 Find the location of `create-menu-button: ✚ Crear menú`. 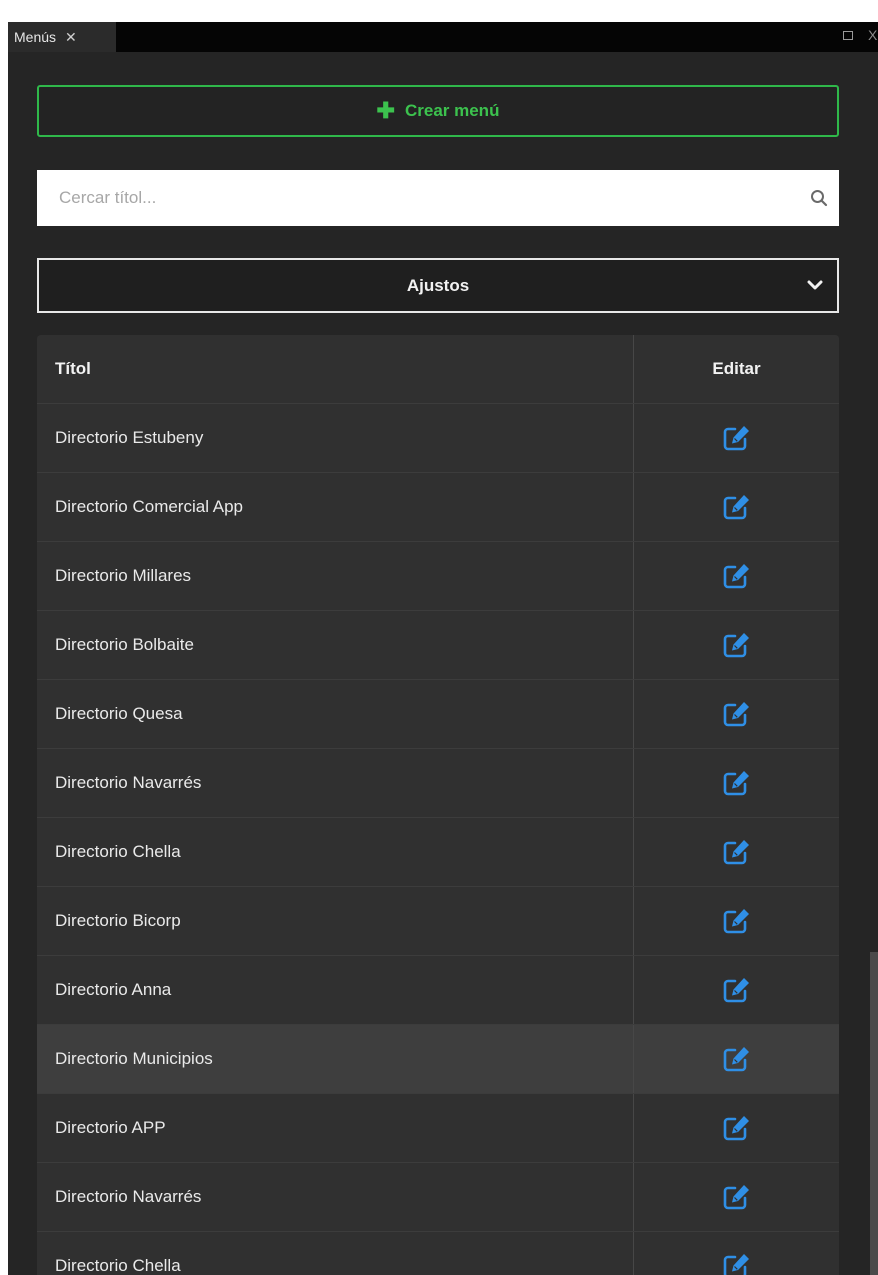

create-menu-button: ✚ Crear menú is located at coordinates (438, 111).